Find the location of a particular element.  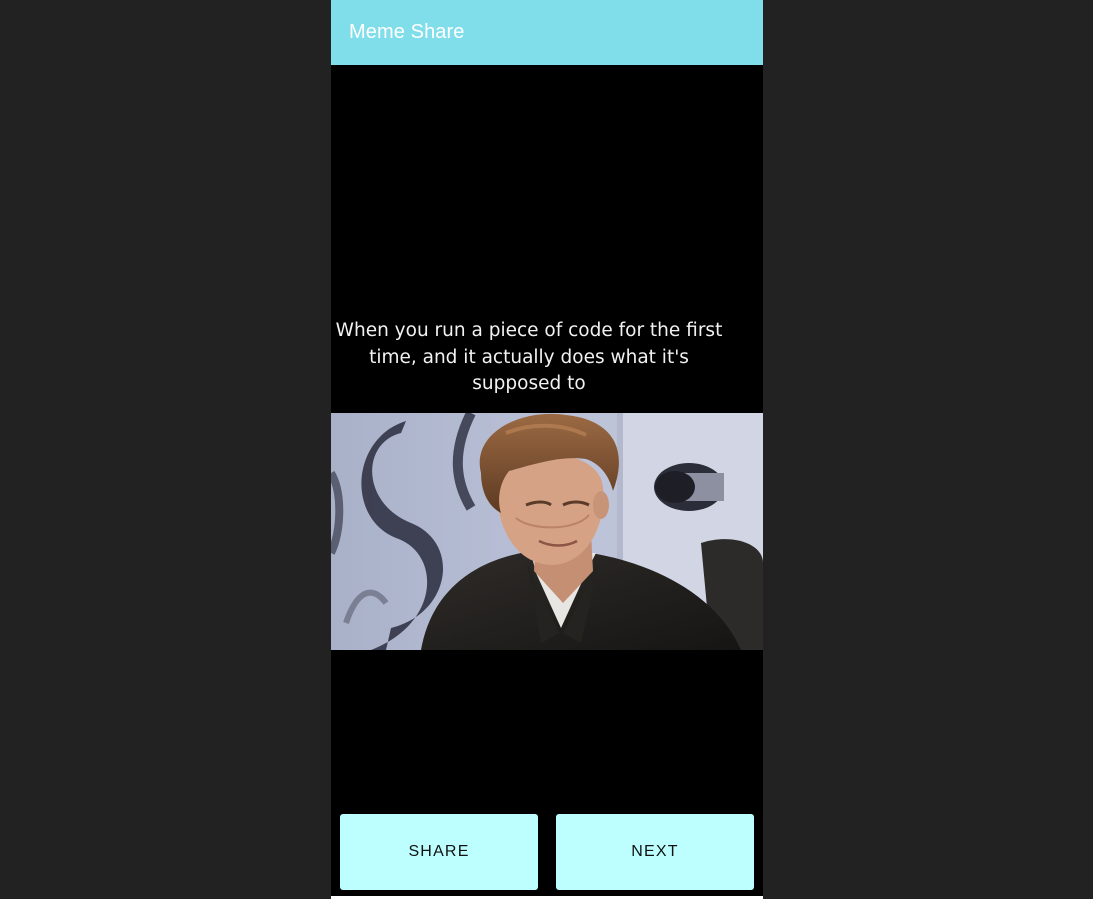

share-button: SHARE is located at coordinates (439, 852).